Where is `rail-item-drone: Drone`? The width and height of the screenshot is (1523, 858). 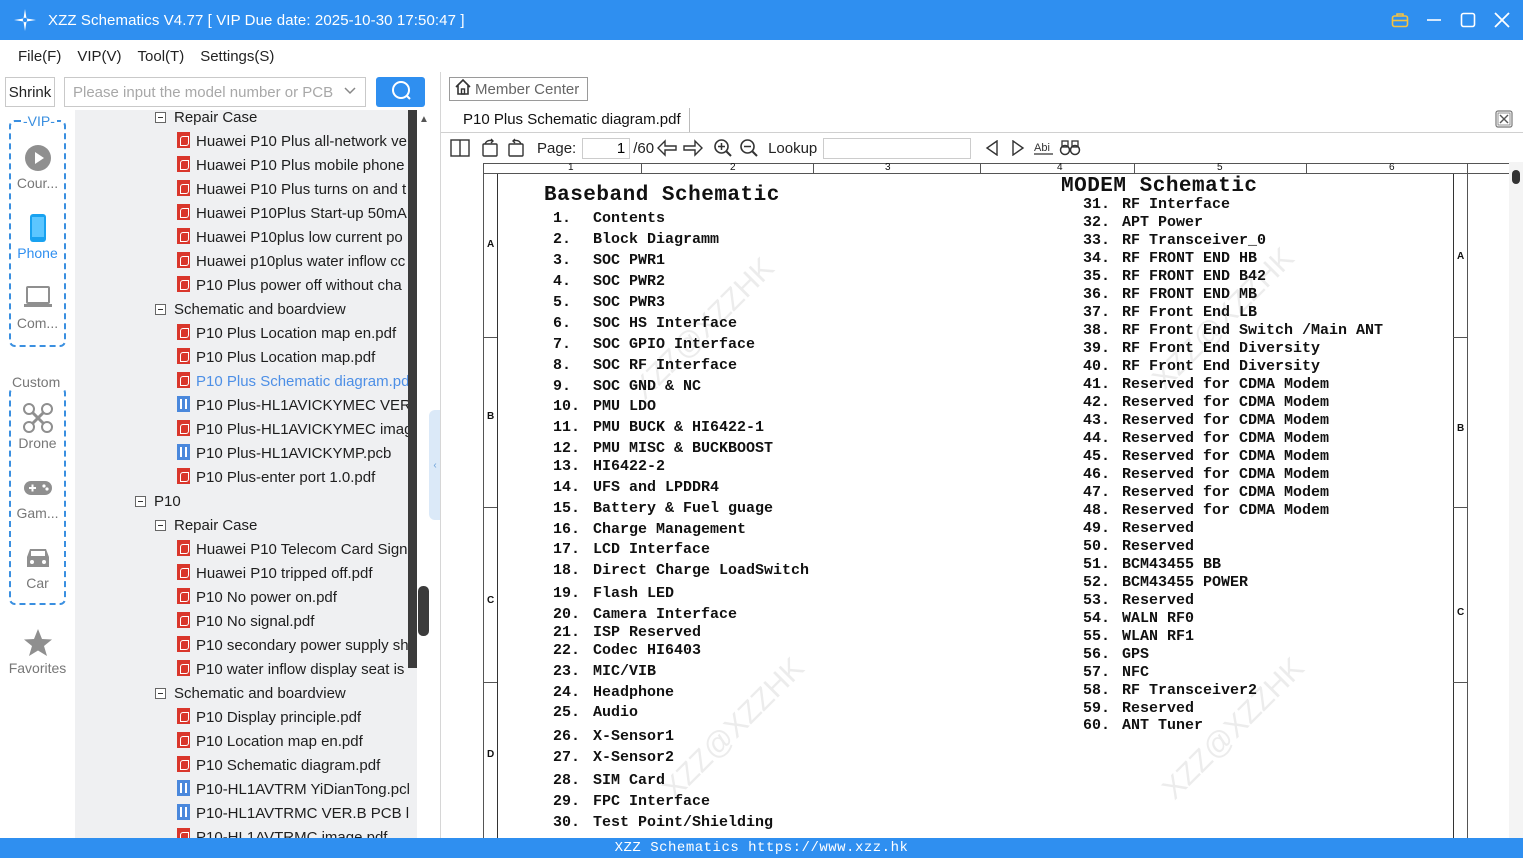 rail-item-drone: Drone is located at coordinates (37, 427).